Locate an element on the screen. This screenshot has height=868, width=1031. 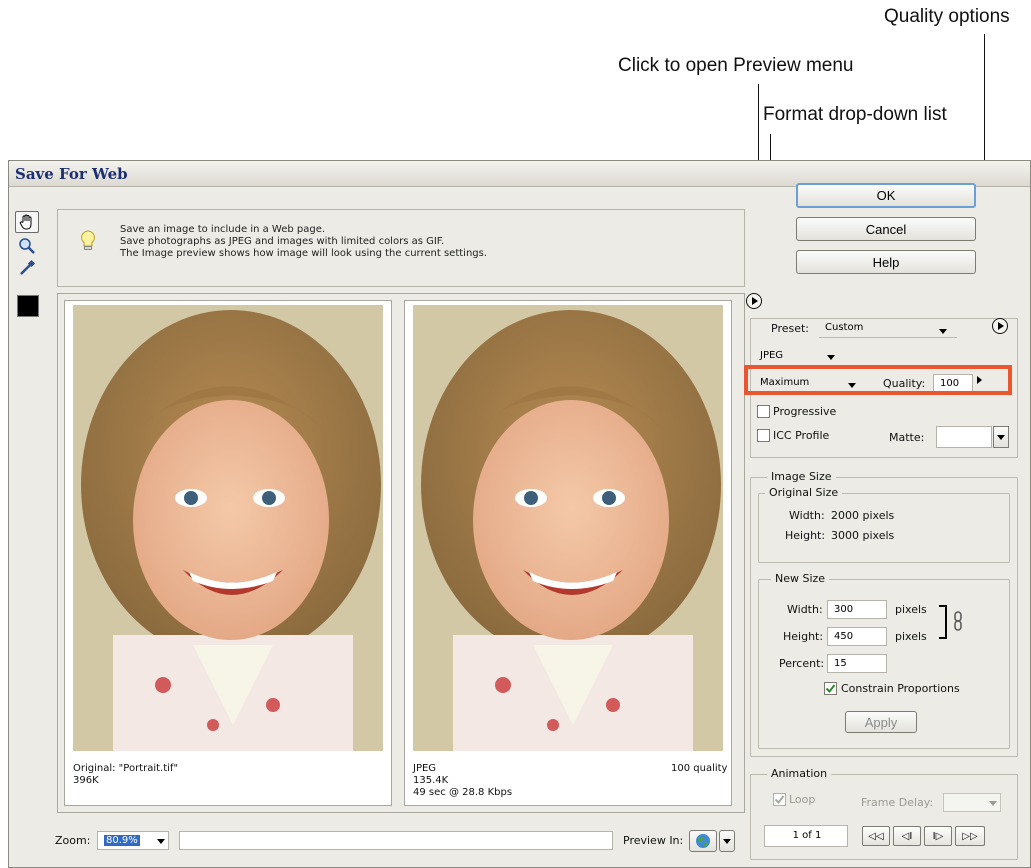
eyedropper-icon is located at coordinates (28, 267).